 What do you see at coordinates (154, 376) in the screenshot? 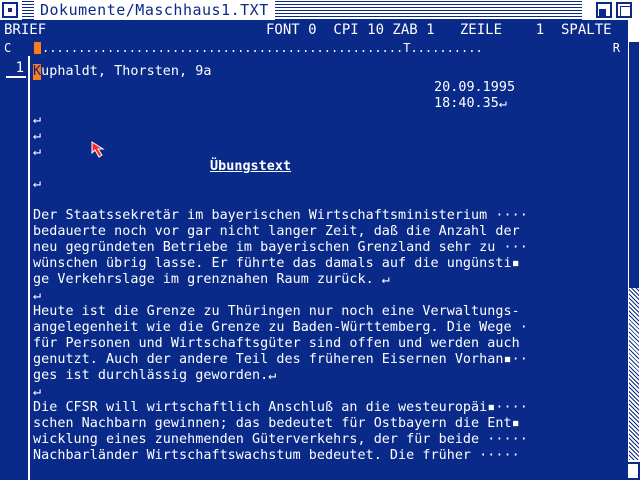
I see `text-line: ges ist durchlässig geworden.↵` at bounding box center [154, 376].